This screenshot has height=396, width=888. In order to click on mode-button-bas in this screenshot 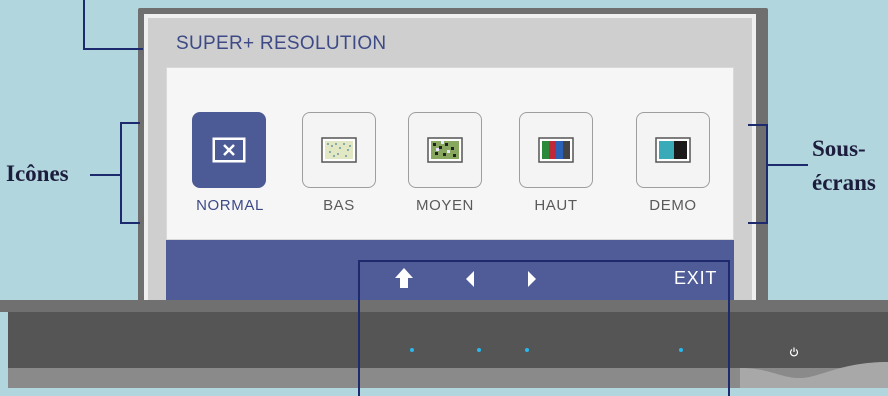, I will do `click(339, 150)`.